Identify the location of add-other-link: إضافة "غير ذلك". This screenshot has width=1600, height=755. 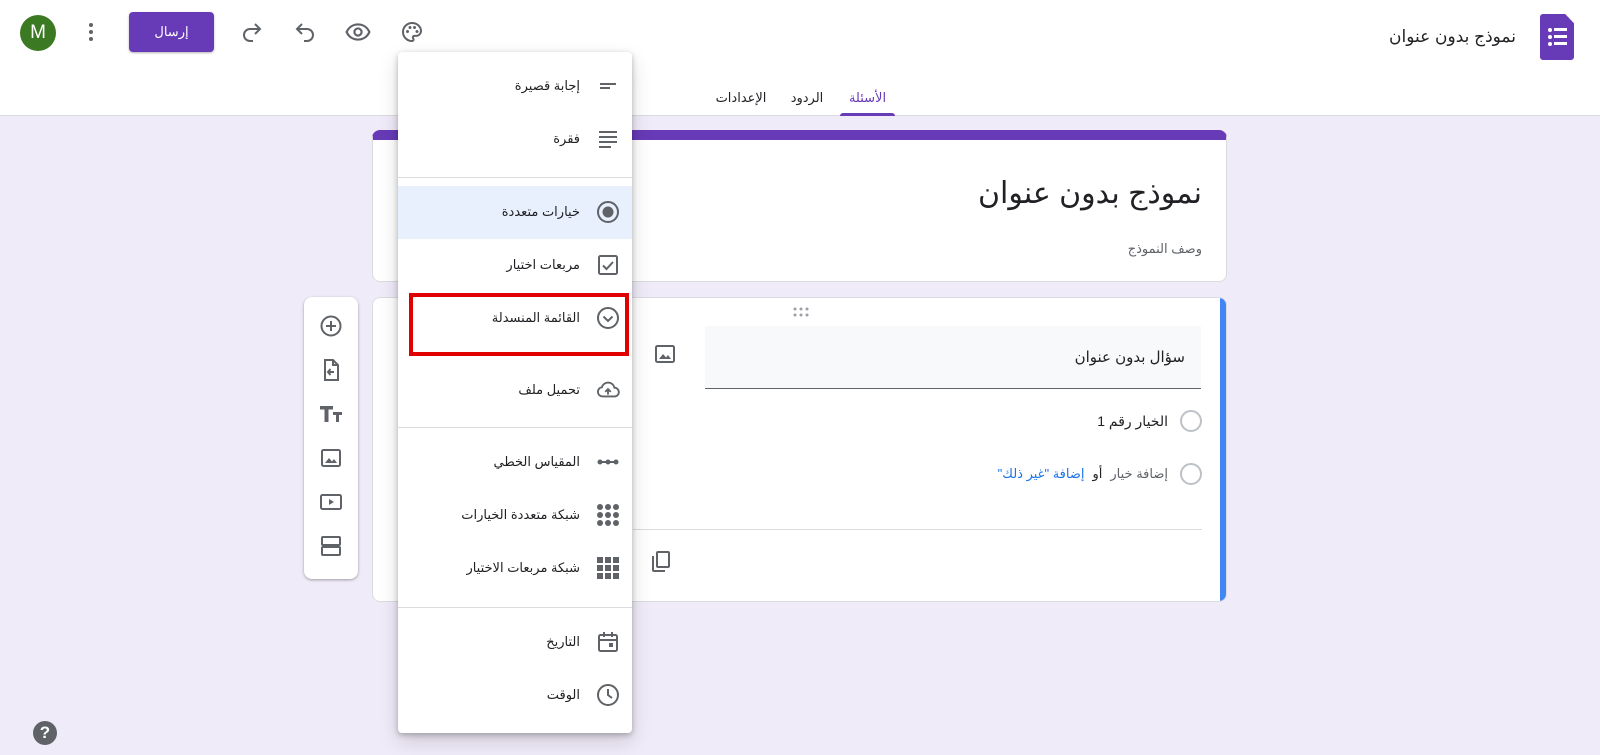
(1041, 474).